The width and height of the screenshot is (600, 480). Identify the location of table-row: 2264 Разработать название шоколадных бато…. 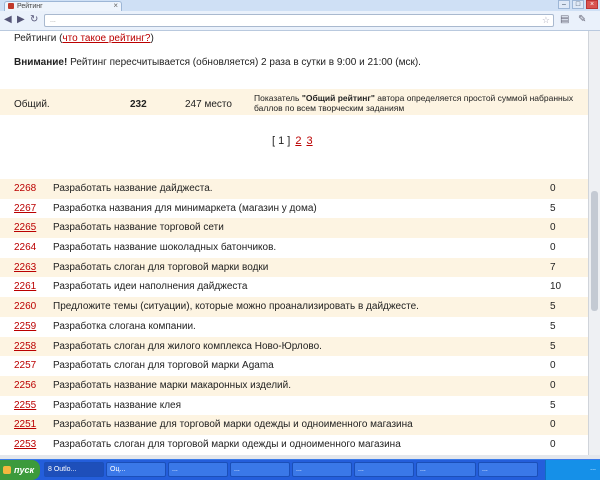
(294, 248).